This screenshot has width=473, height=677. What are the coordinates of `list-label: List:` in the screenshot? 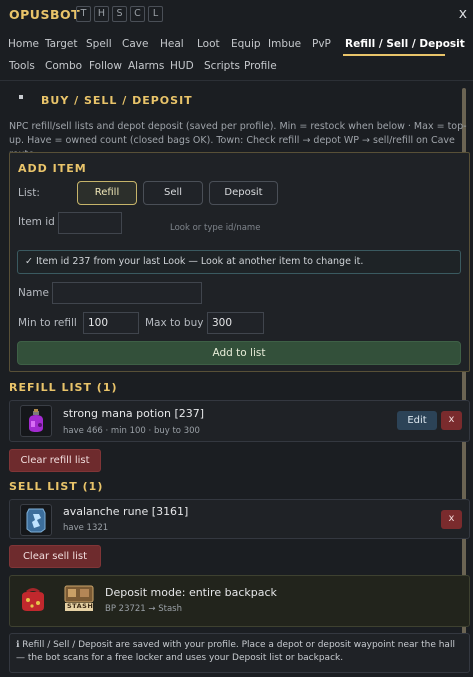 It's located at (29, 193).